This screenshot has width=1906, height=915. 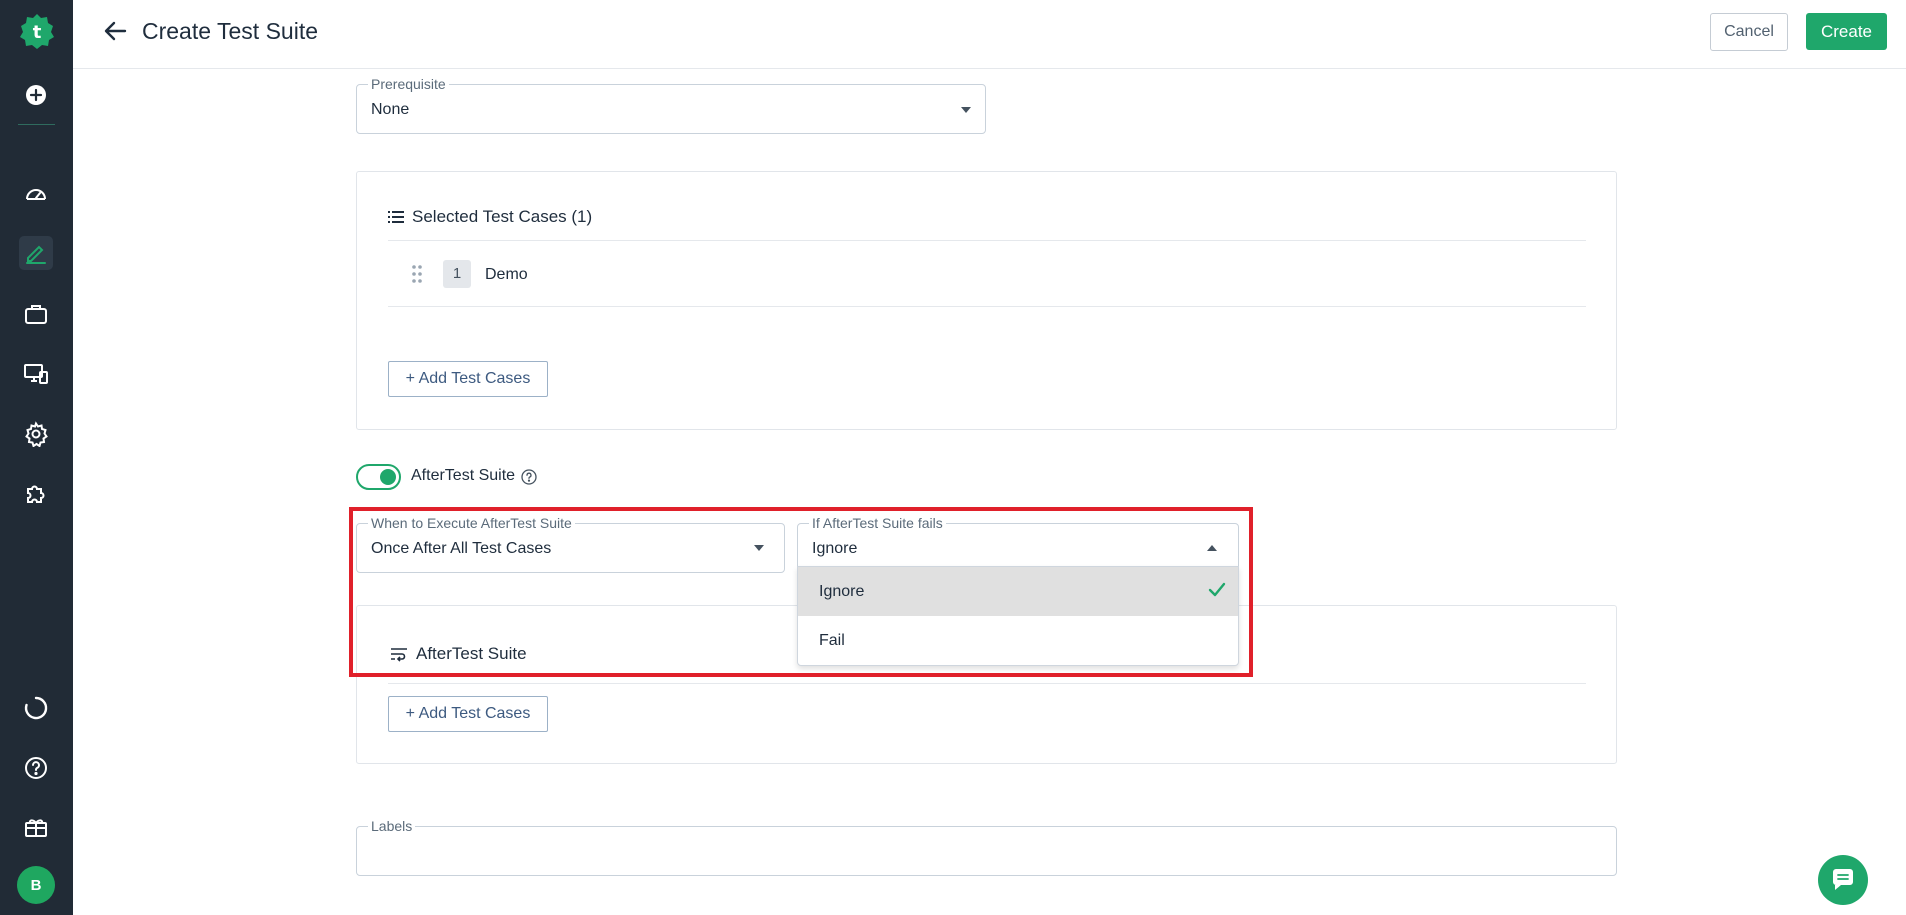 What do you see at coordinates (230, 31) in the screenshot?
I see `page-title: Create Test Suite` at bounding box center [230, 31].